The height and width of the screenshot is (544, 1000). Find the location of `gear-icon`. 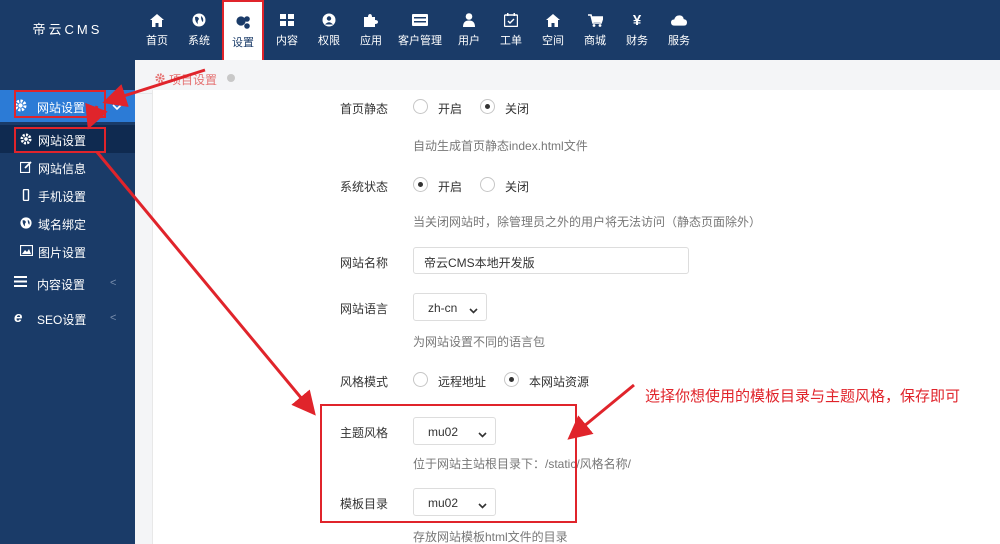

gear-icon is located at coordinates (160, 79).